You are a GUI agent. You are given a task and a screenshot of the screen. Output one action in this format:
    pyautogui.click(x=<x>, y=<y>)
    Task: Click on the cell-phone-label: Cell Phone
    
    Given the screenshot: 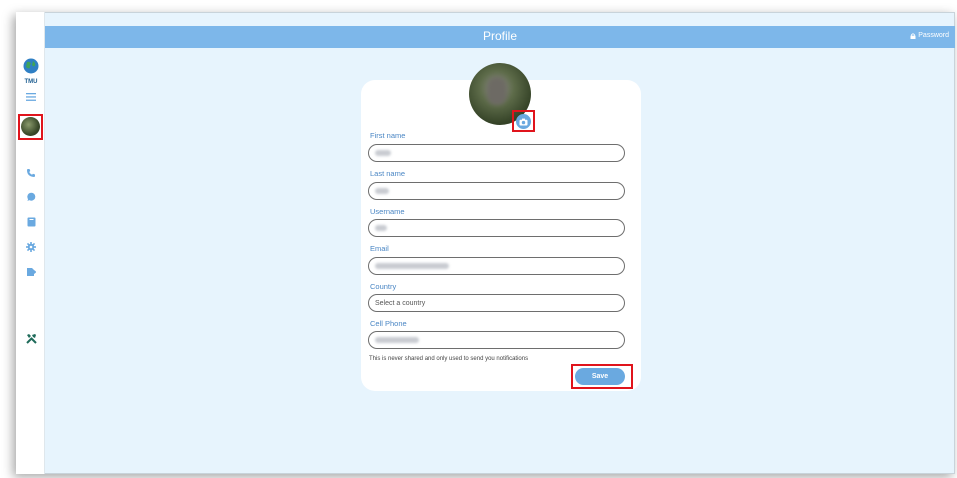 What is the action you would take?
    pyautogui.click(x=388, y=323)
    